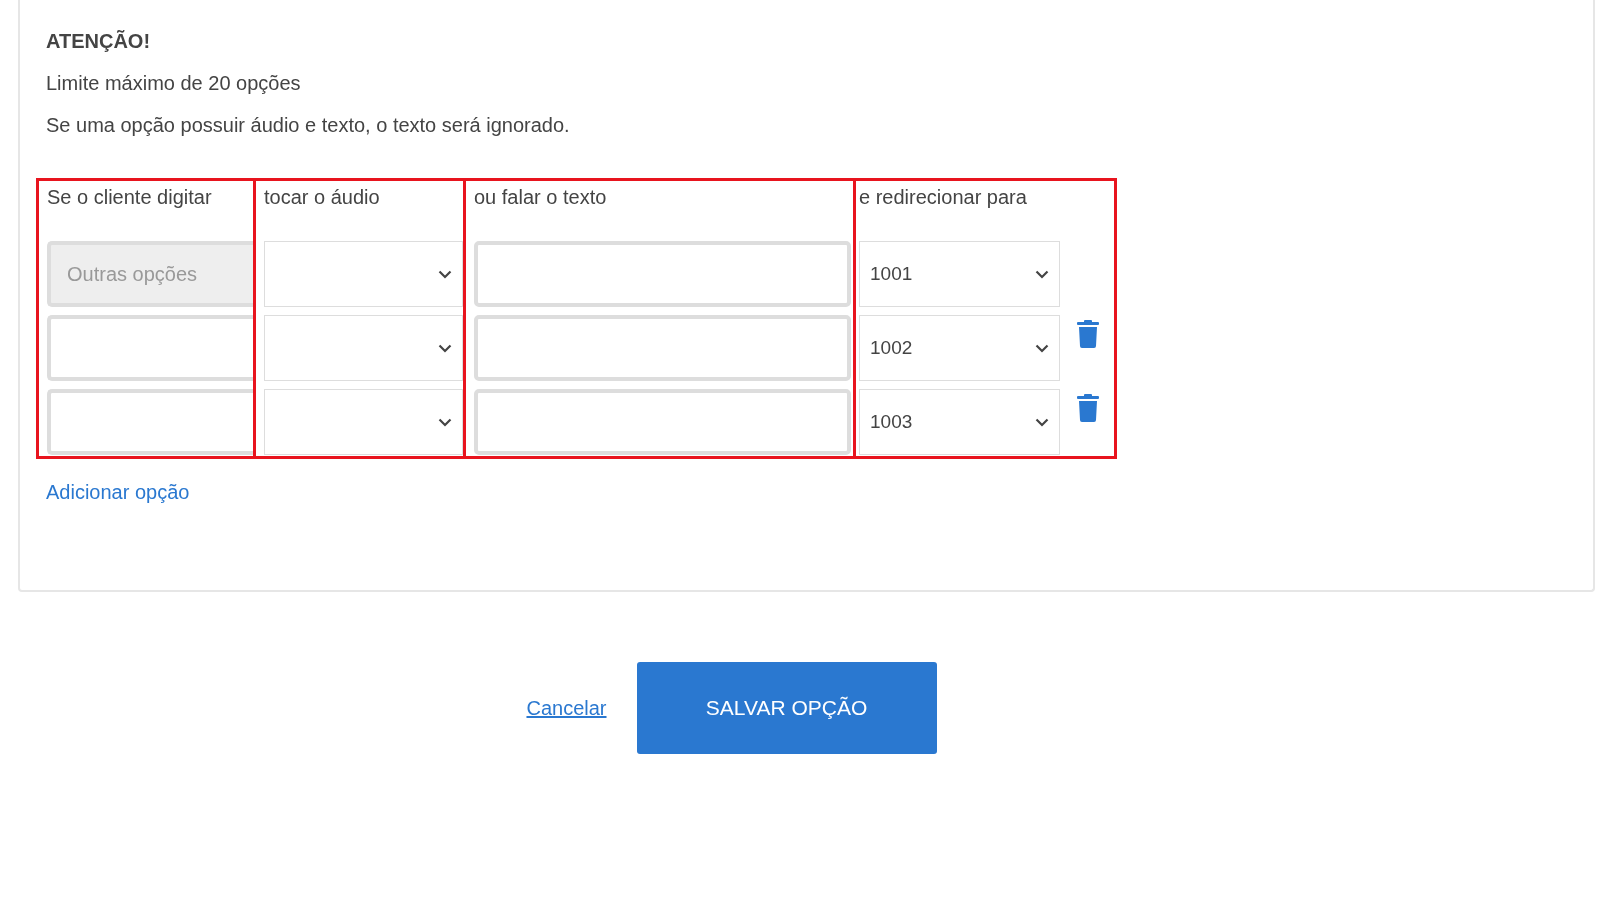 The height and width of the screenshot is (900, 1600). What do you see at coordinates (130, 197) in the screenshot?
I see `column-header: Se o cliente digitar` at bounding box center [130, 197].